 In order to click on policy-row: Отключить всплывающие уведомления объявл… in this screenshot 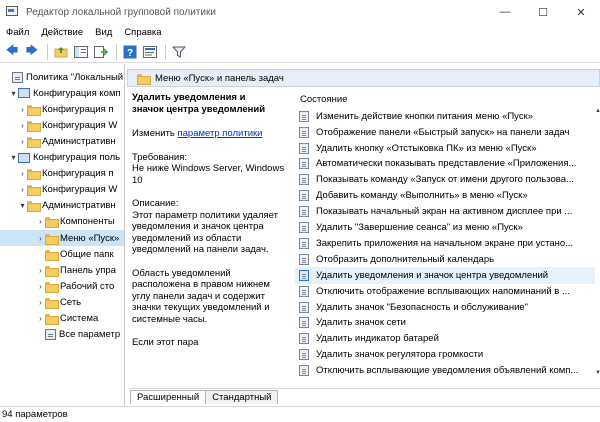, I will do `click(445, 369)`.